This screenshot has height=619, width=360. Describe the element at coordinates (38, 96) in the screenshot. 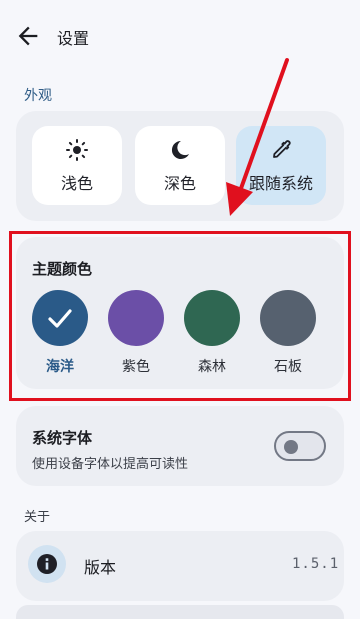

I see `section-label-appearance: 外观` at that location.